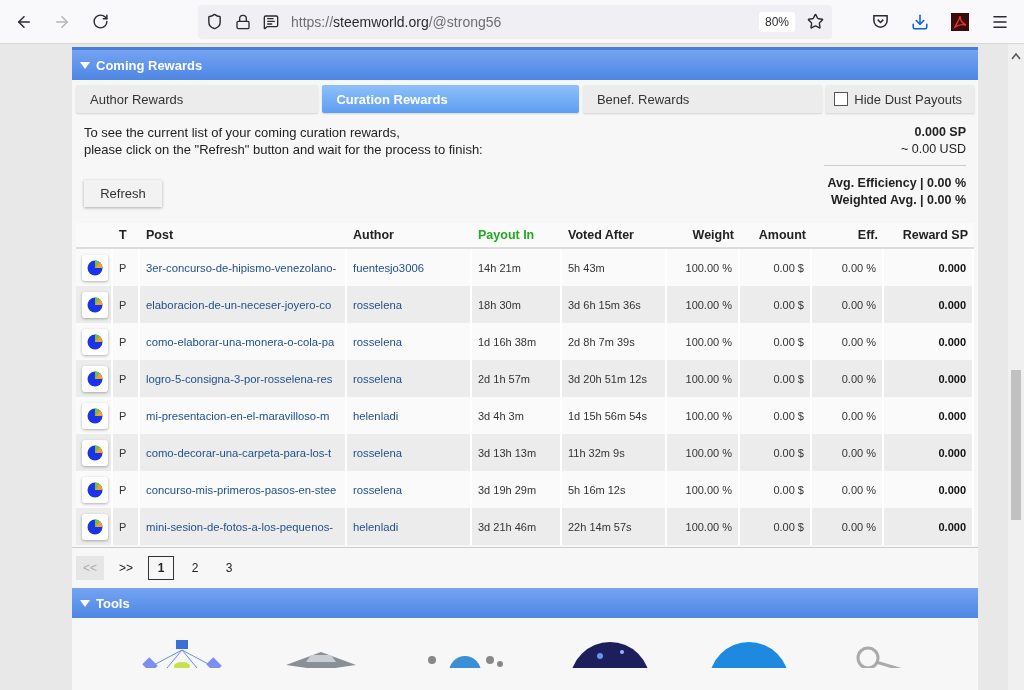 The width and height of the screenshot is (1024, 690). I want to click on checkbox-icon, so click(841, 99).